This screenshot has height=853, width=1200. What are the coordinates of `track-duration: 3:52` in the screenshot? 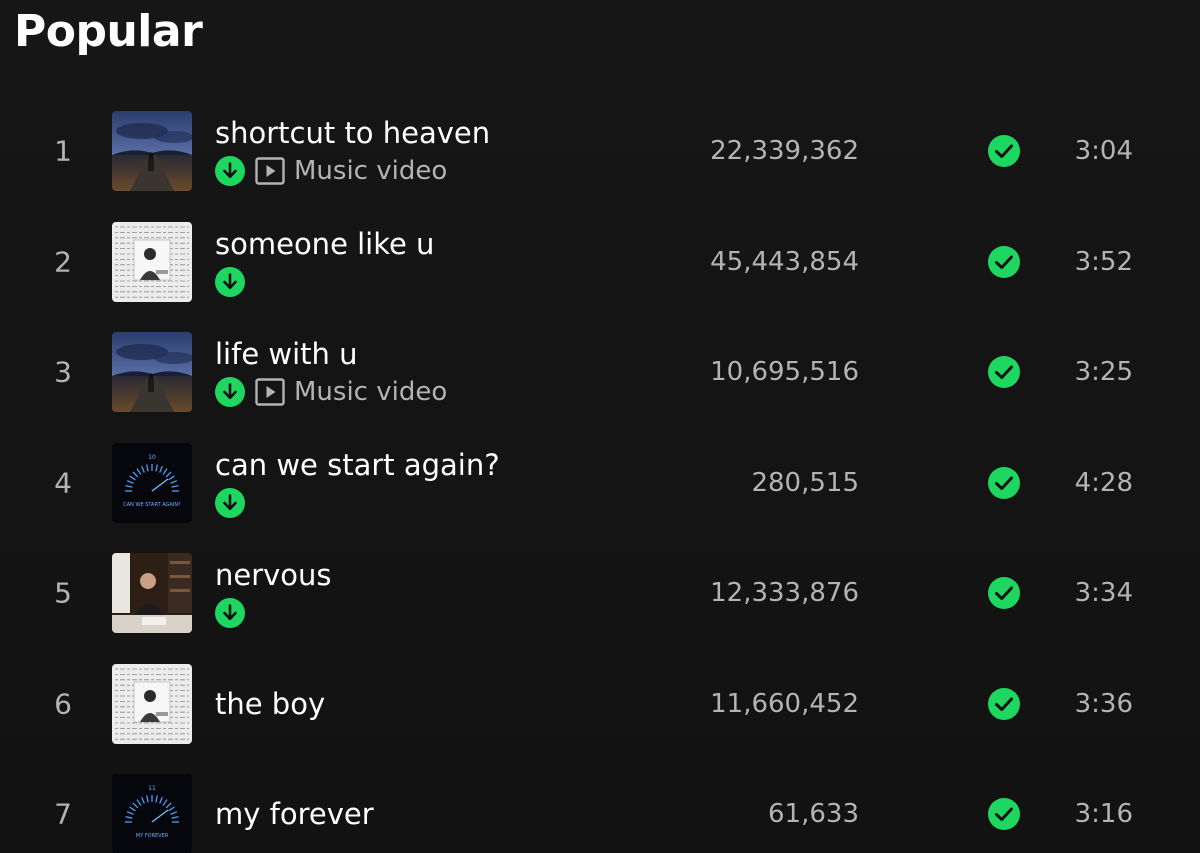 It's located at (1103, 261).